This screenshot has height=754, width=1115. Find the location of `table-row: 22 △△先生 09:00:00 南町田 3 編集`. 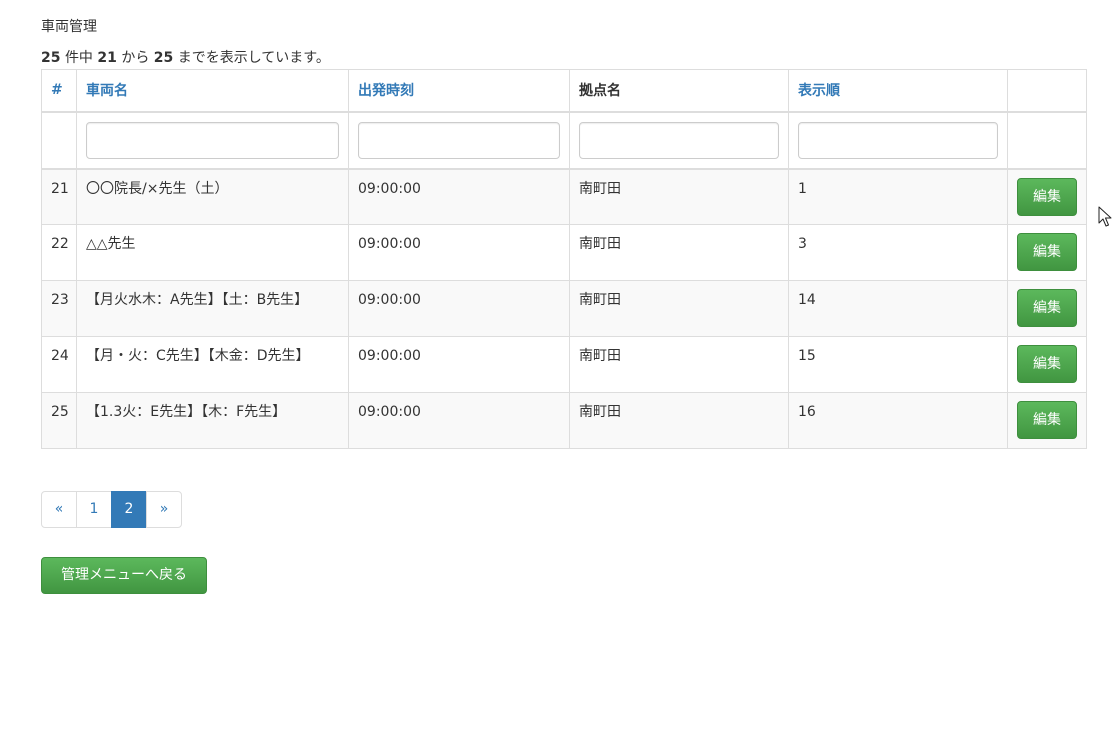

table-row: 22 △△先生 09:00:00 南町田 3 編集 is located at coordinates (564, 252).